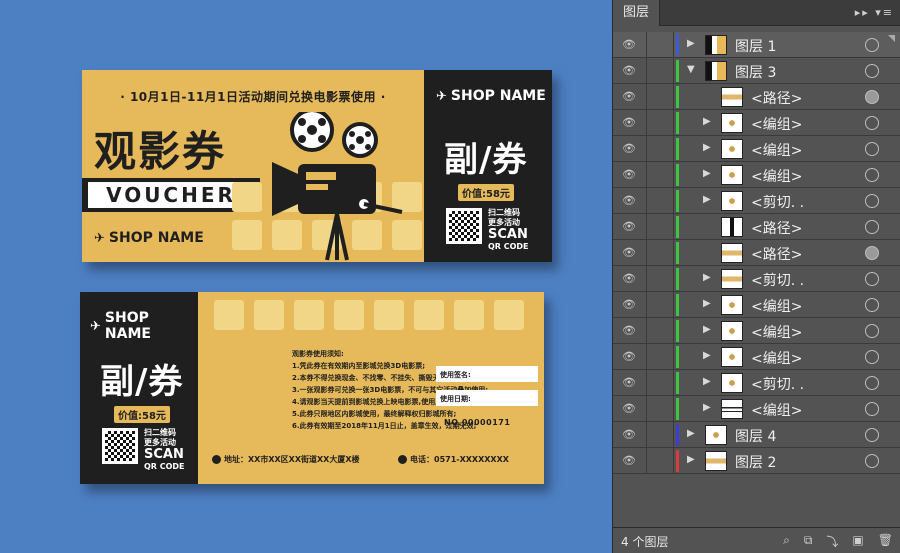 Image resolution: width=900 pixels, height=553 pixels. I want to click on panel-menu-icon: ▸▸ ▾≡, so click(874, 12).